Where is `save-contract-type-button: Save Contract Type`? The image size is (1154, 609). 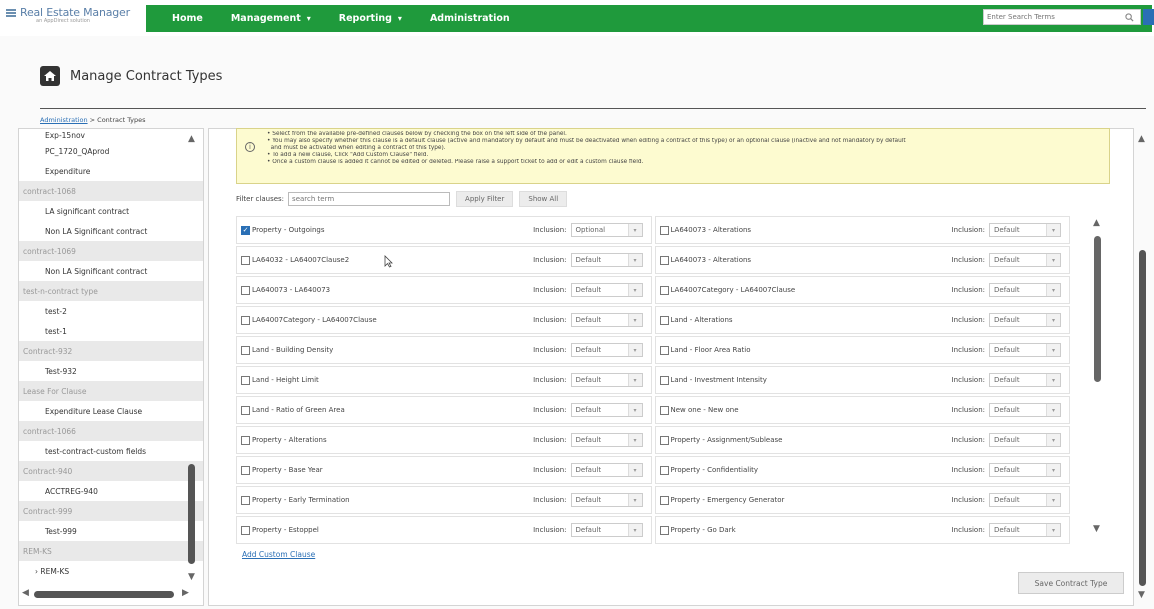 save-contract-type-button: Save Contract Type is located at coordinates (1071, 583).